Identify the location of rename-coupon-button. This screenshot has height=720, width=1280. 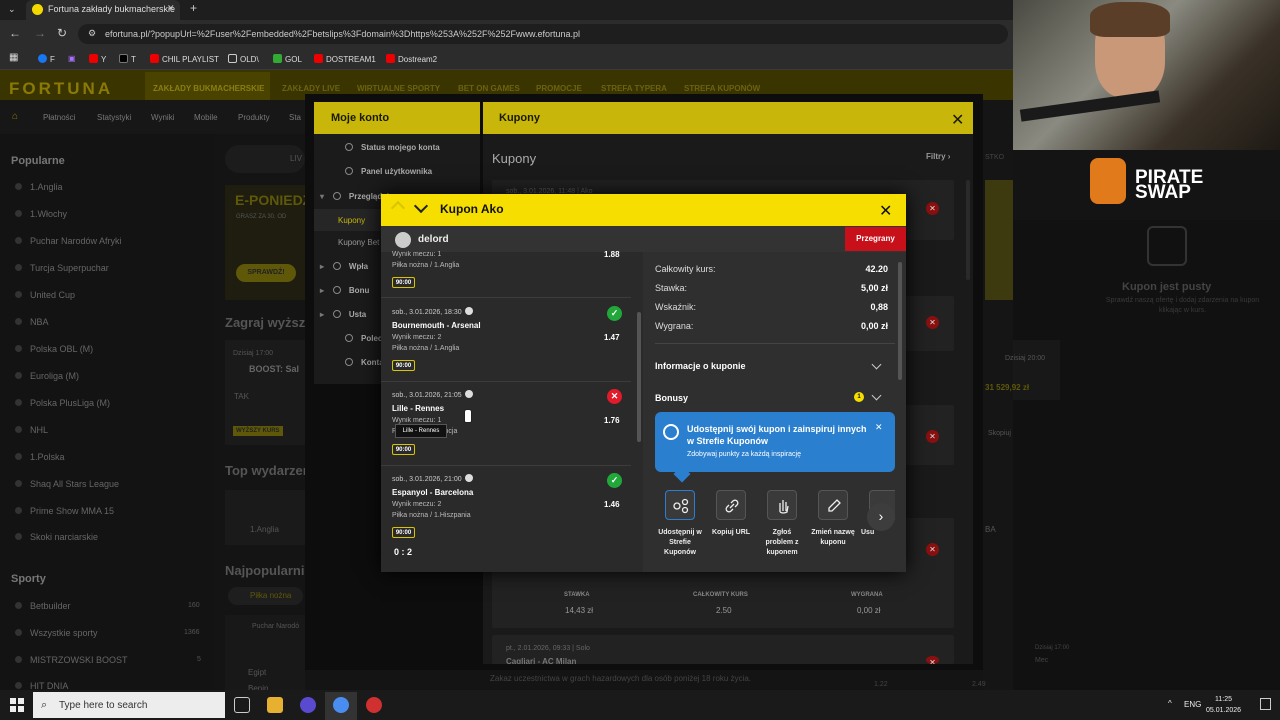
(833, 505).